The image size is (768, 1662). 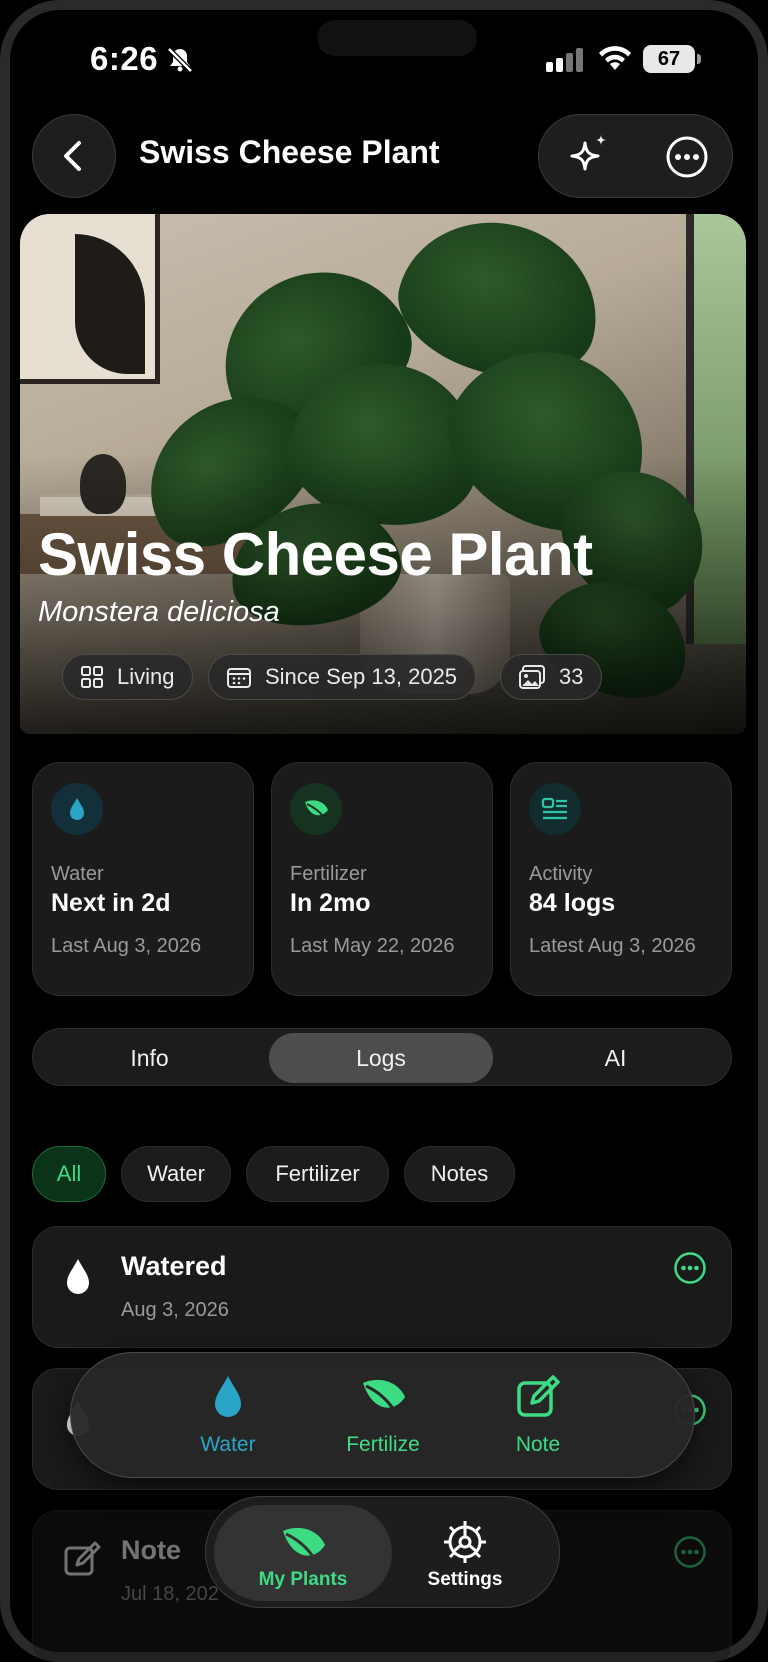 I want to click on quick-actions-bar: Water Fertilize Note, so click(x=382, y=1415).